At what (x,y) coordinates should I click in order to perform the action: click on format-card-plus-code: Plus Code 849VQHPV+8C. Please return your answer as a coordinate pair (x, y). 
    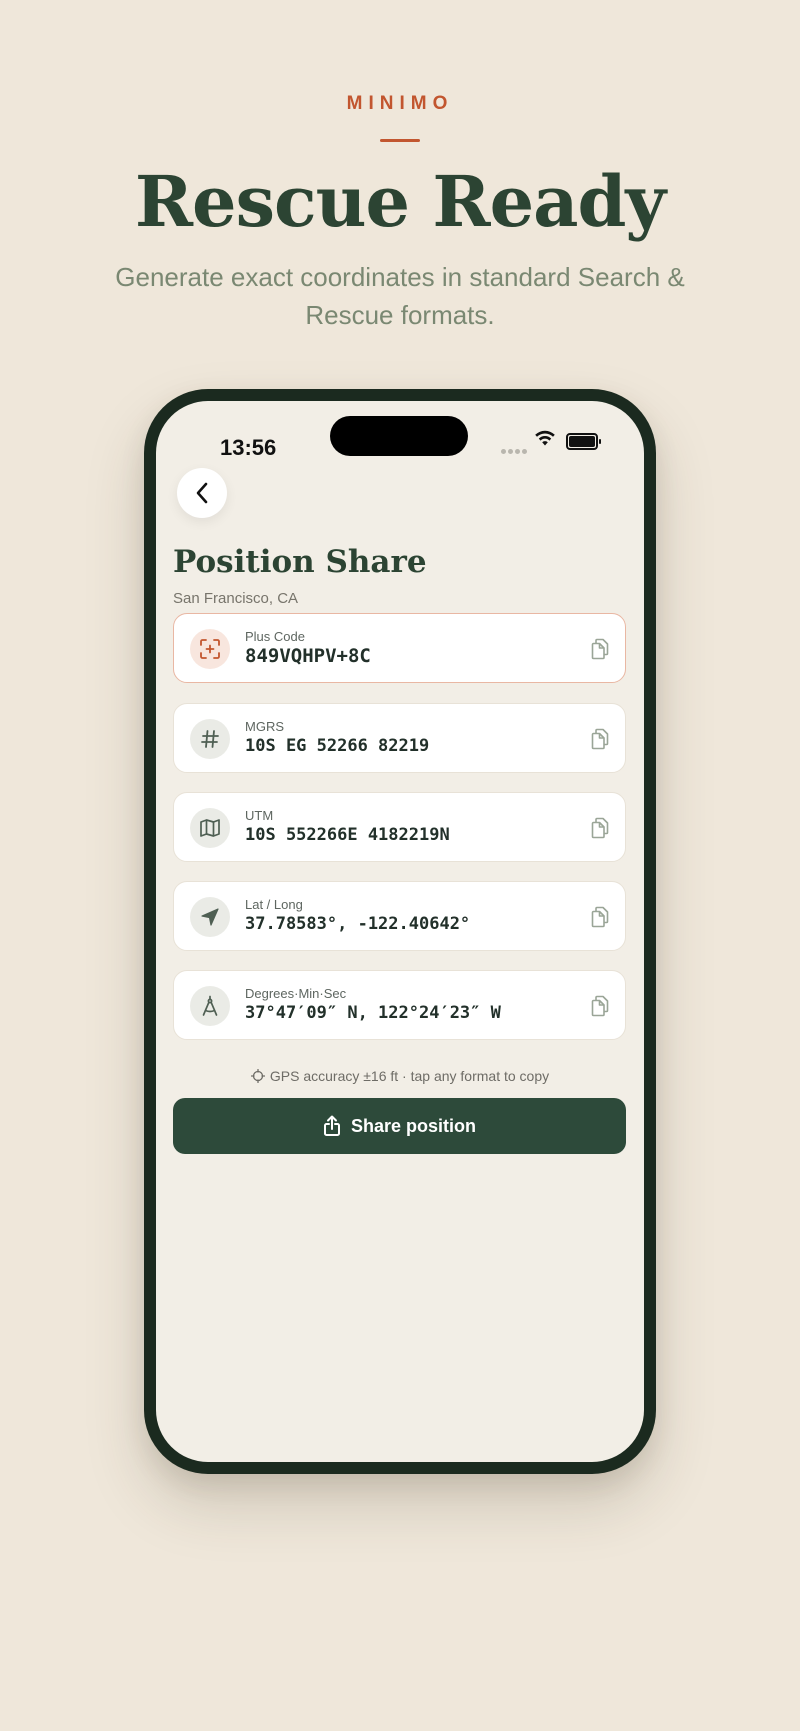
    Looking at the image, I should click on (399, 648).